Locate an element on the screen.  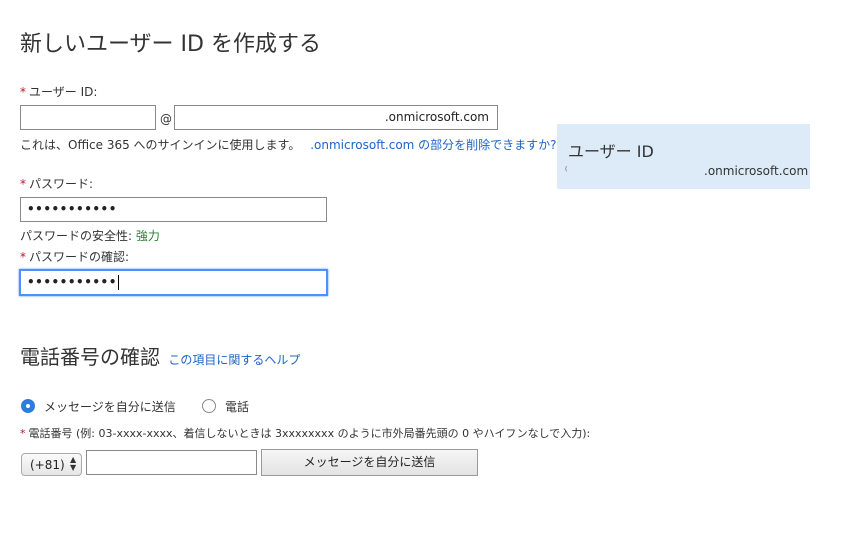
password-strength: パスワードの安全性: 強力 is located at coordinates (90, 235).